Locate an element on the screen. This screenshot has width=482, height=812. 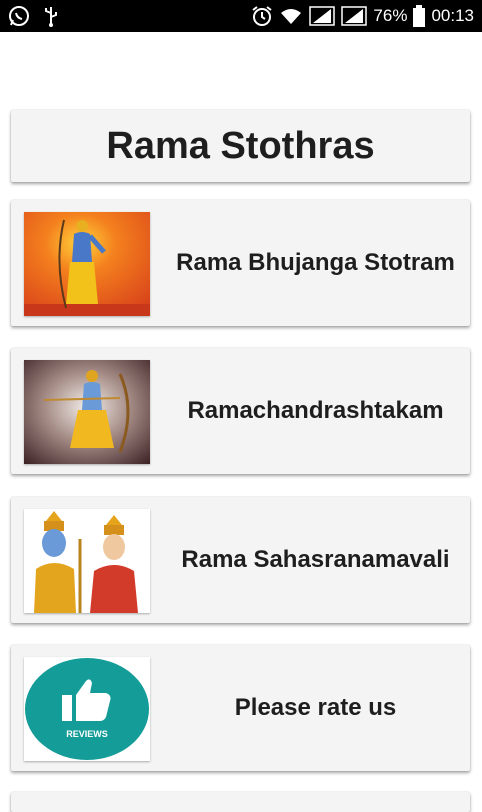
clock: 00:13 is located at coordinates (452, 15).